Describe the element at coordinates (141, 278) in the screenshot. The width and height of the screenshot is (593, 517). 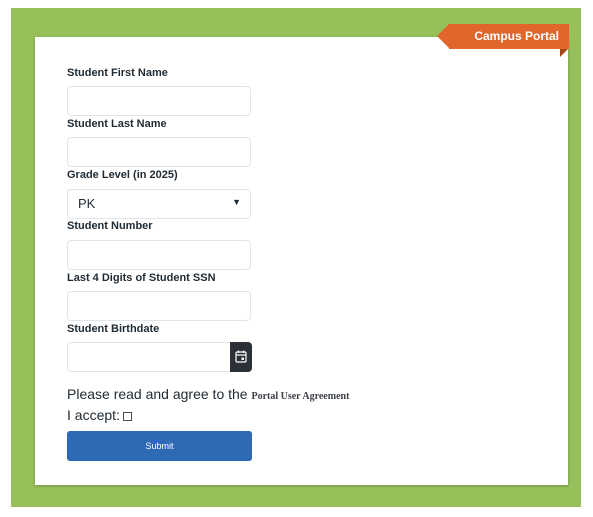
I see `ssn-label: Last 4 Digits of Student SSN` at that location.